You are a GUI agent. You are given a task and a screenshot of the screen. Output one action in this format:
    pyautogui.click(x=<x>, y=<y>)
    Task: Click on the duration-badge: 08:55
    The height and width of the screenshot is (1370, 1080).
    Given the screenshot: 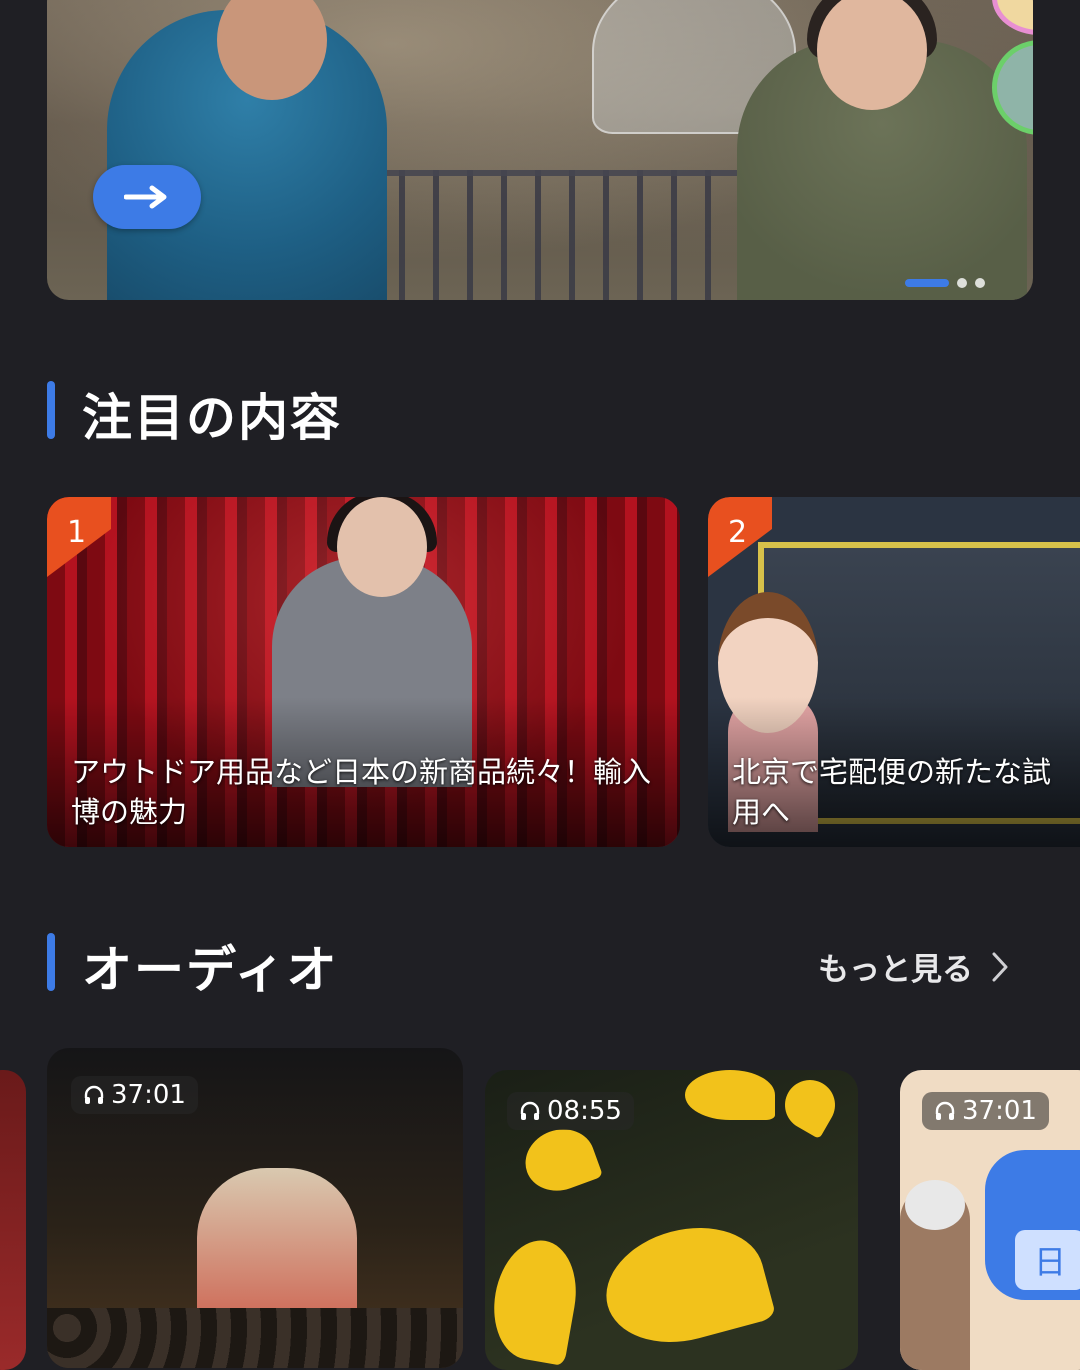 What is the action you would take?
    pyautogui.click(x=570, y=1111)
    